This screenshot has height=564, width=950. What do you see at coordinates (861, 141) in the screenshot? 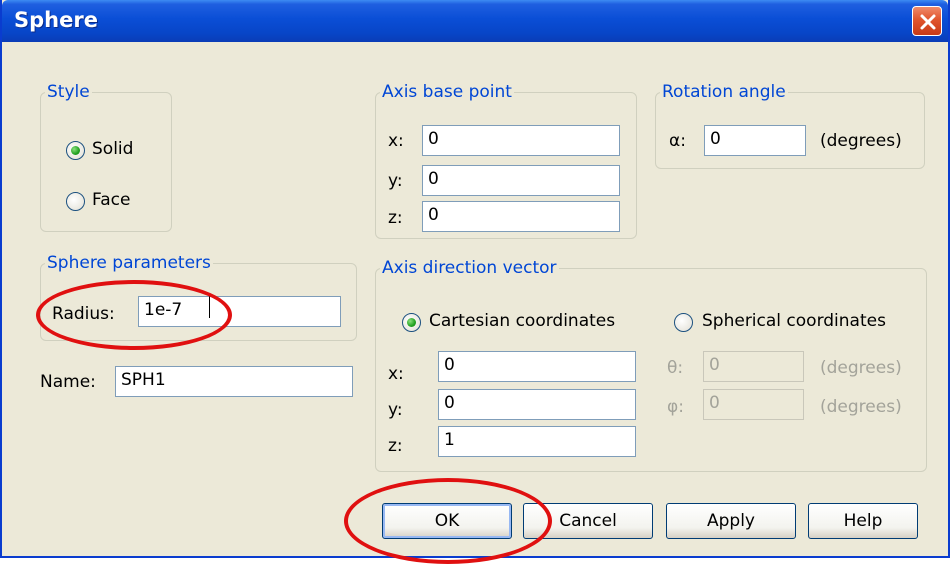
I see `alpha-unit-label: (degrees)` at bounding box center [861, 141].